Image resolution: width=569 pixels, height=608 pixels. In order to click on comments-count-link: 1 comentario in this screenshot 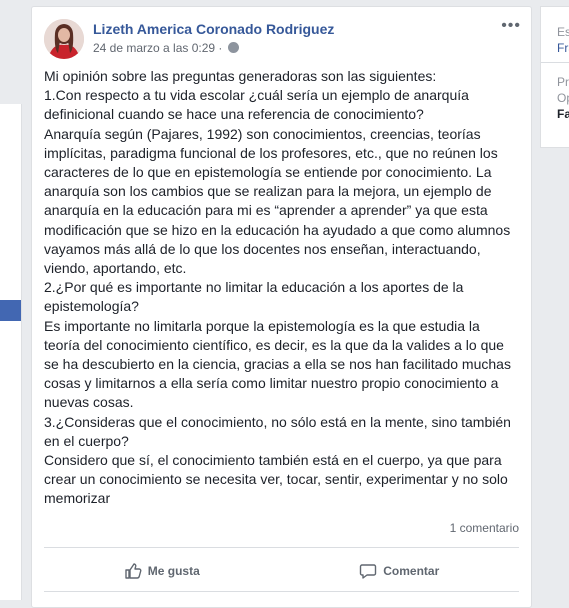, I will do `click(484, 528)`.